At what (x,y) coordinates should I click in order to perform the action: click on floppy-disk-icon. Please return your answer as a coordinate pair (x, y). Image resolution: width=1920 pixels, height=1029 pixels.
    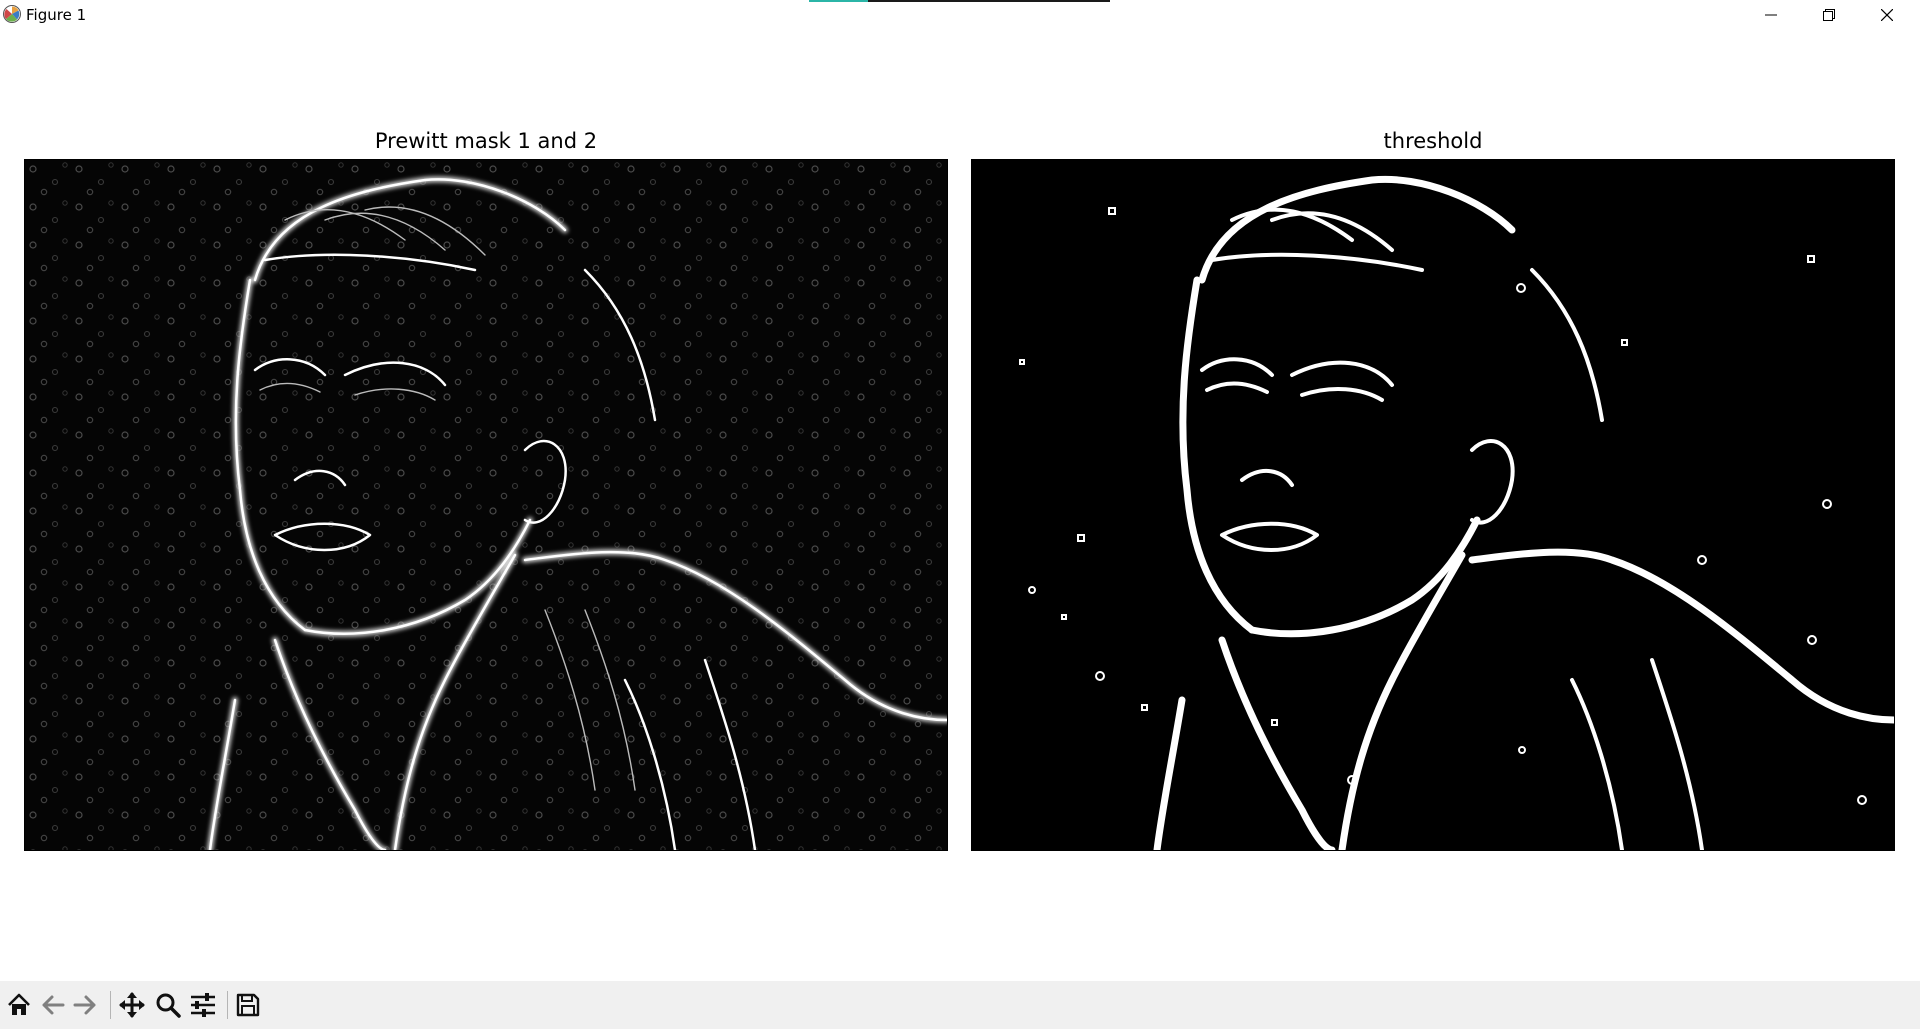
    Looking at the image, I should click on (248, 1005).